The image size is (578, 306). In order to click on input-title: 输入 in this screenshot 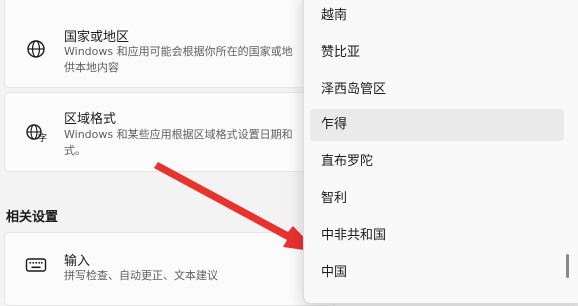, I will do `click(77, 261)`.